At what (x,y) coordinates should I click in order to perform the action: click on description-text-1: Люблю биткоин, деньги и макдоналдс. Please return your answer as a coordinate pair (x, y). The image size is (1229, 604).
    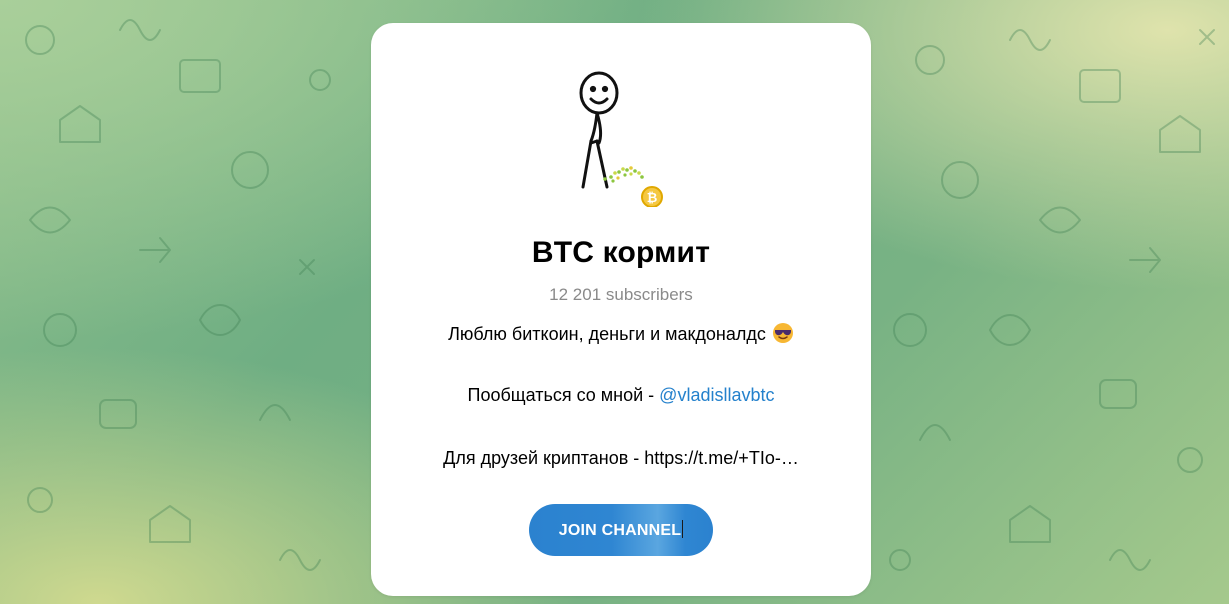
    Looking at the image, I should click on (607, 334).